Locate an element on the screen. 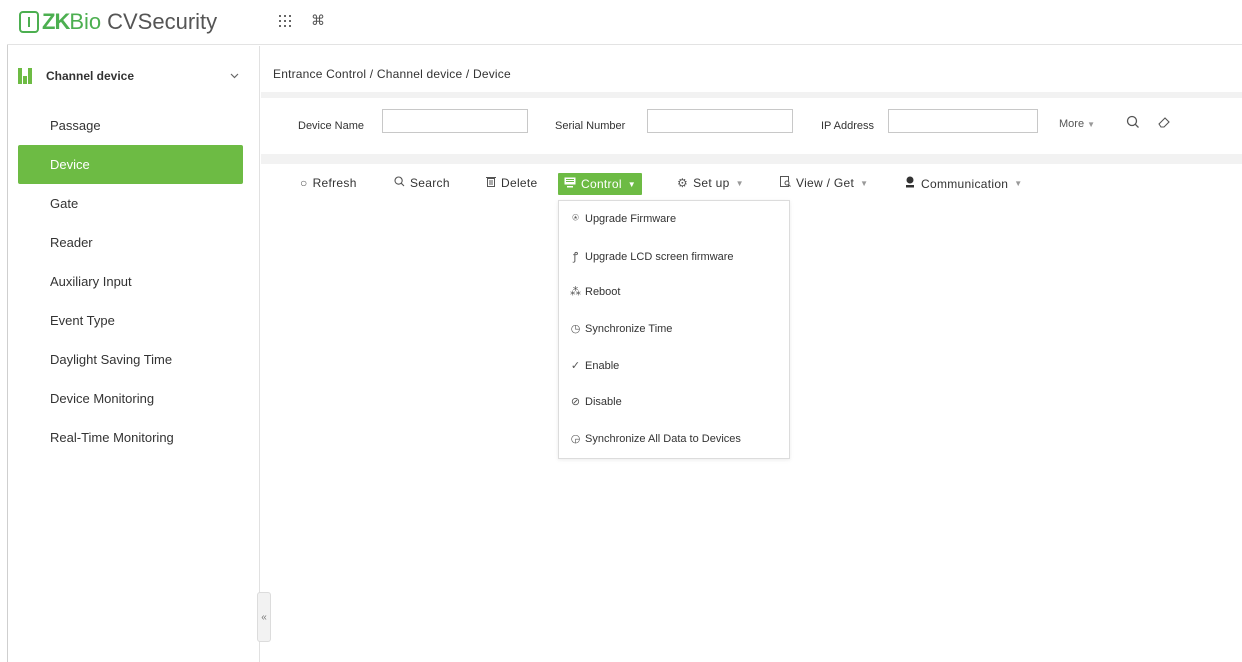  control-button: Control ▼ is located at coordinates (600, 184).